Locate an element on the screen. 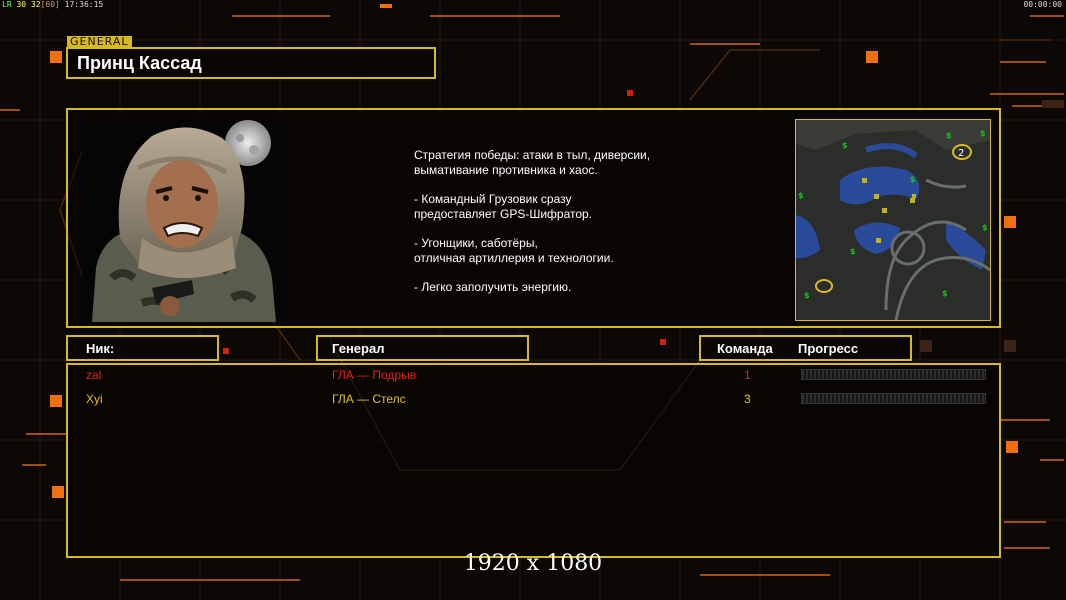 This screenshot has width=1066, height=600. player-row: Xyi ГЛА — Стелс 3 is located at coordinates (533, 399).